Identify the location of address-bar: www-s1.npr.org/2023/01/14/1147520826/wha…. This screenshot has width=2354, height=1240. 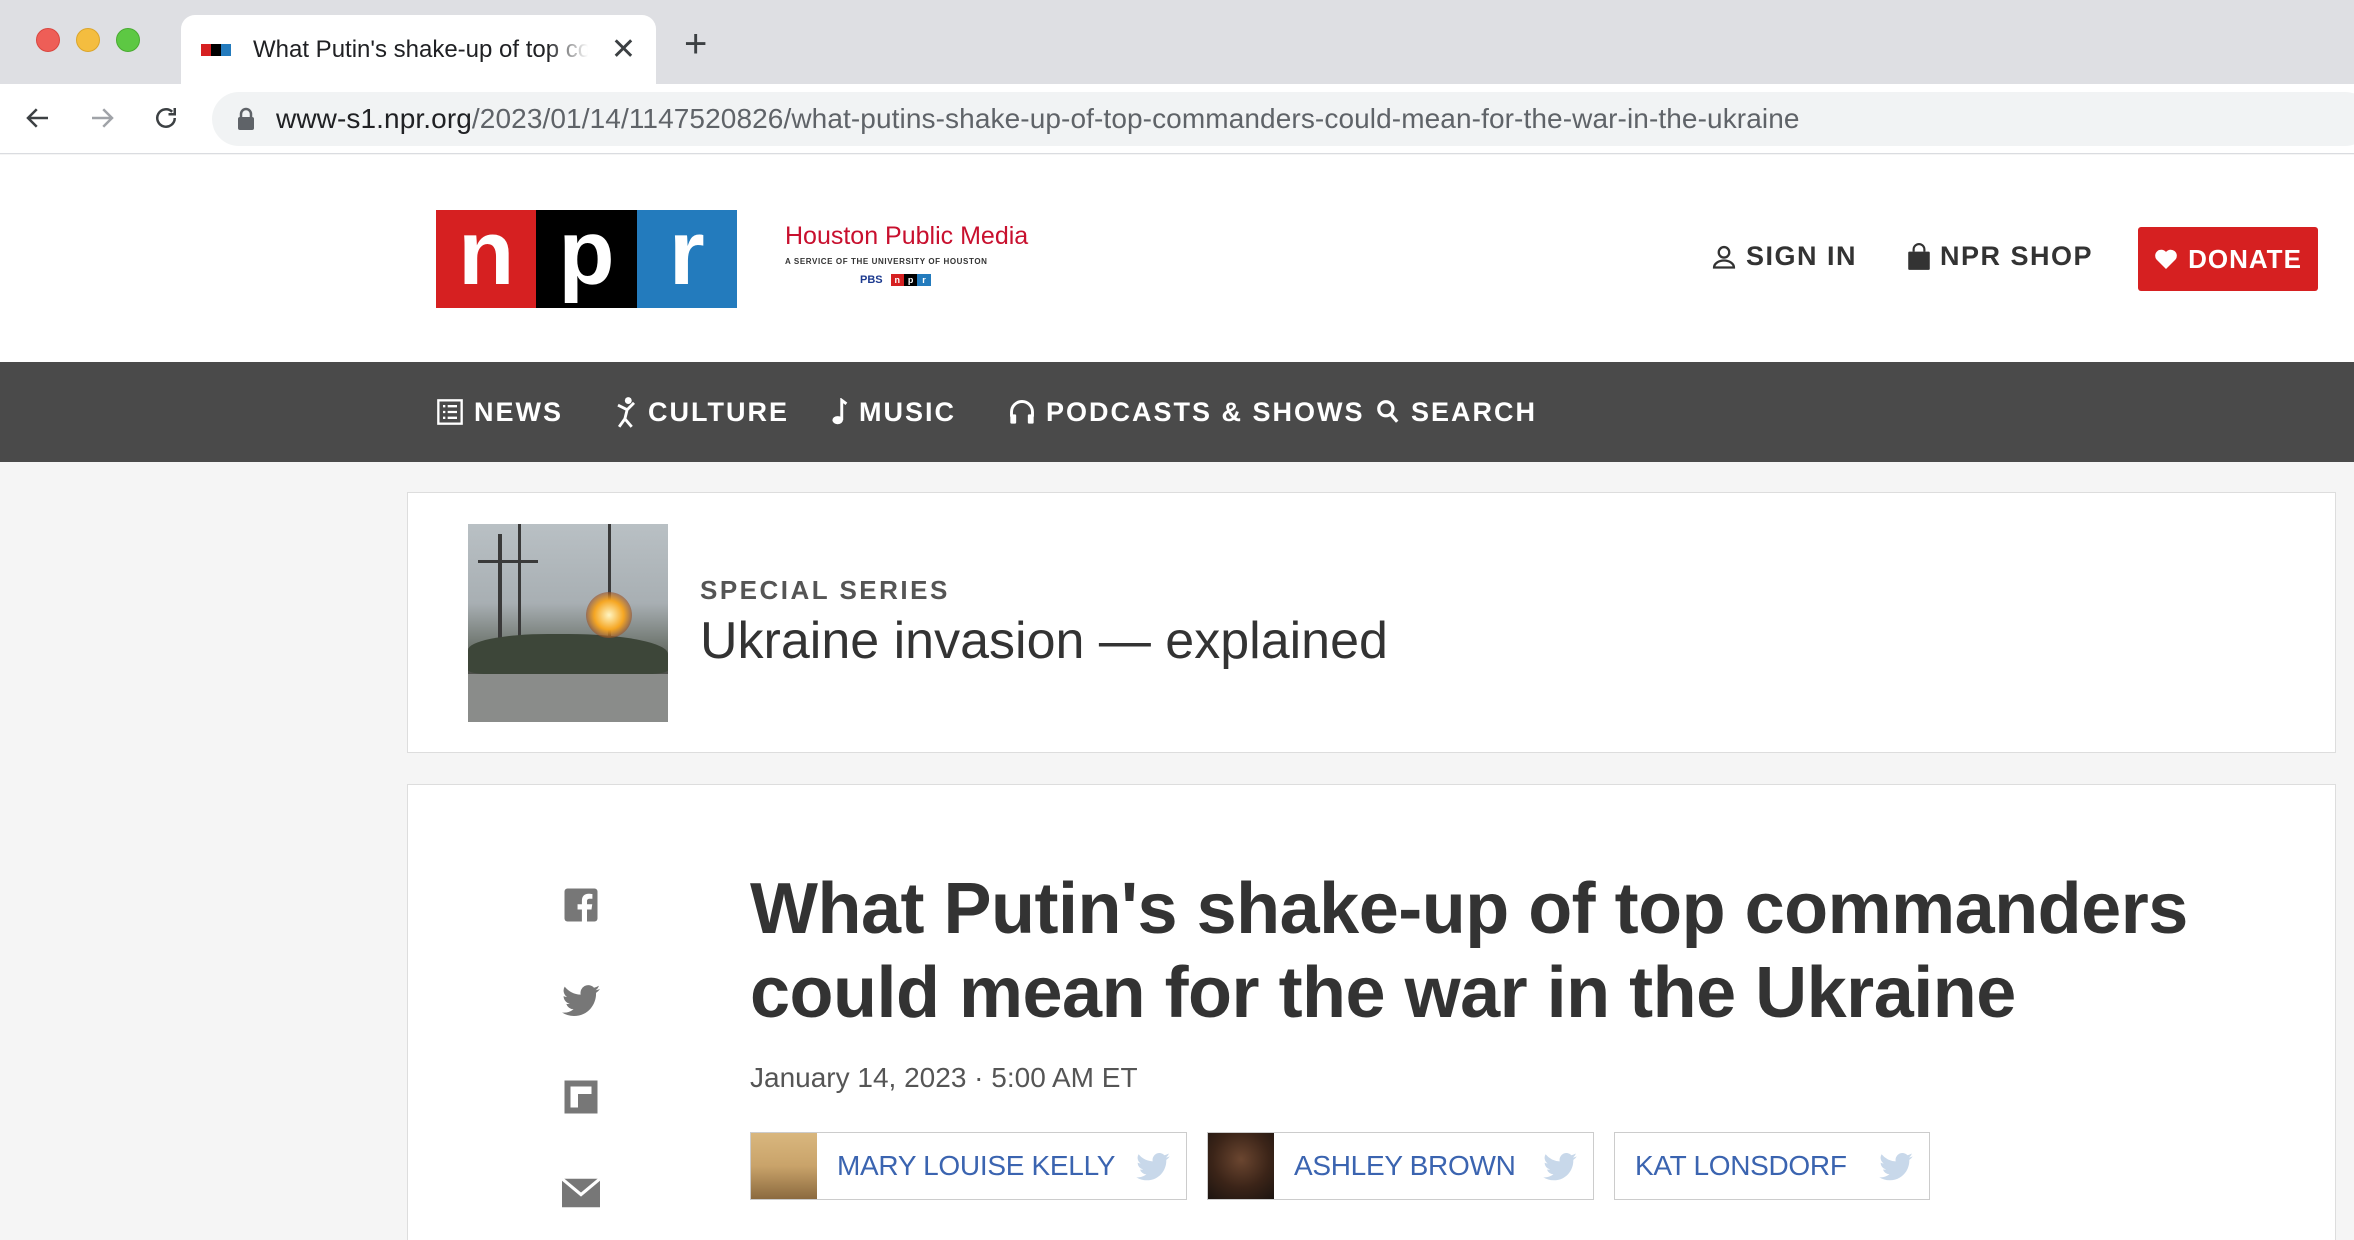
(1283, 119).